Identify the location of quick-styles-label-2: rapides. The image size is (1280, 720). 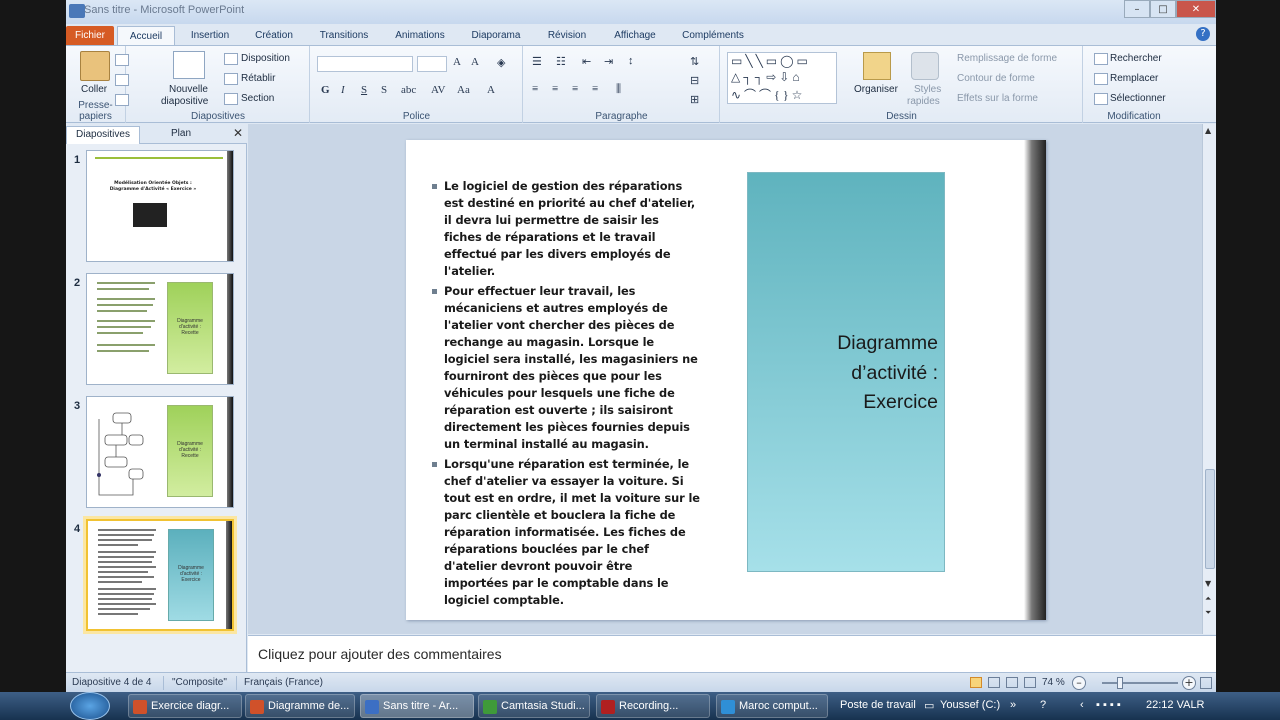
(923, 101).